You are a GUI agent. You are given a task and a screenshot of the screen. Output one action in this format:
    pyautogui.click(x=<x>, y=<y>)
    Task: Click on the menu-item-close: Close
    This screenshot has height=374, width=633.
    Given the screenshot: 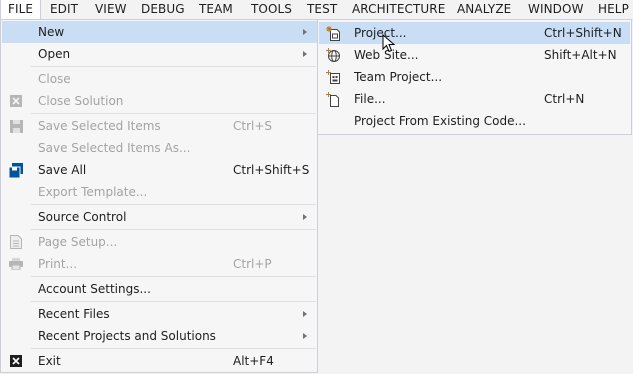 What is the action you would take?
    pyautogui.click(x=159, y=79)
    